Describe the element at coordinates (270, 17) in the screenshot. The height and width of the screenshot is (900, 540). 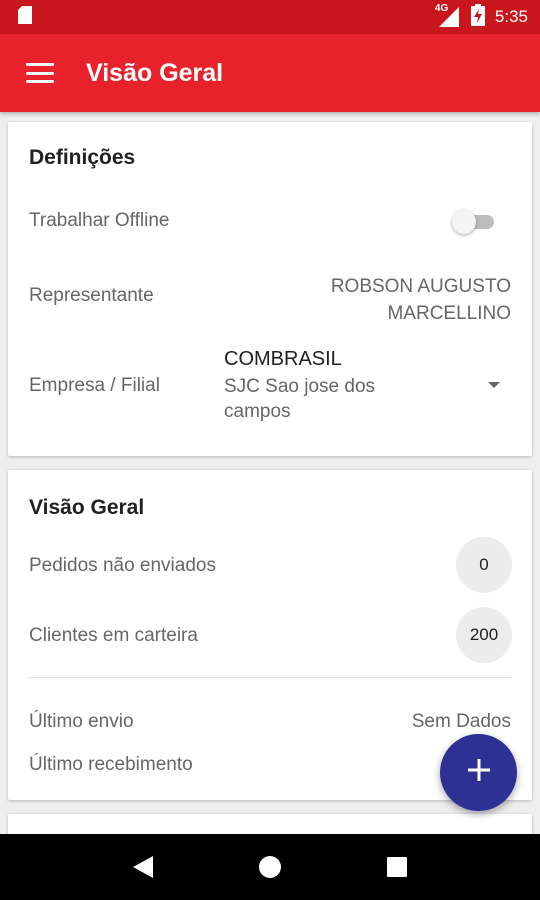
I see `status-bar: 4G 5:35` at that location.